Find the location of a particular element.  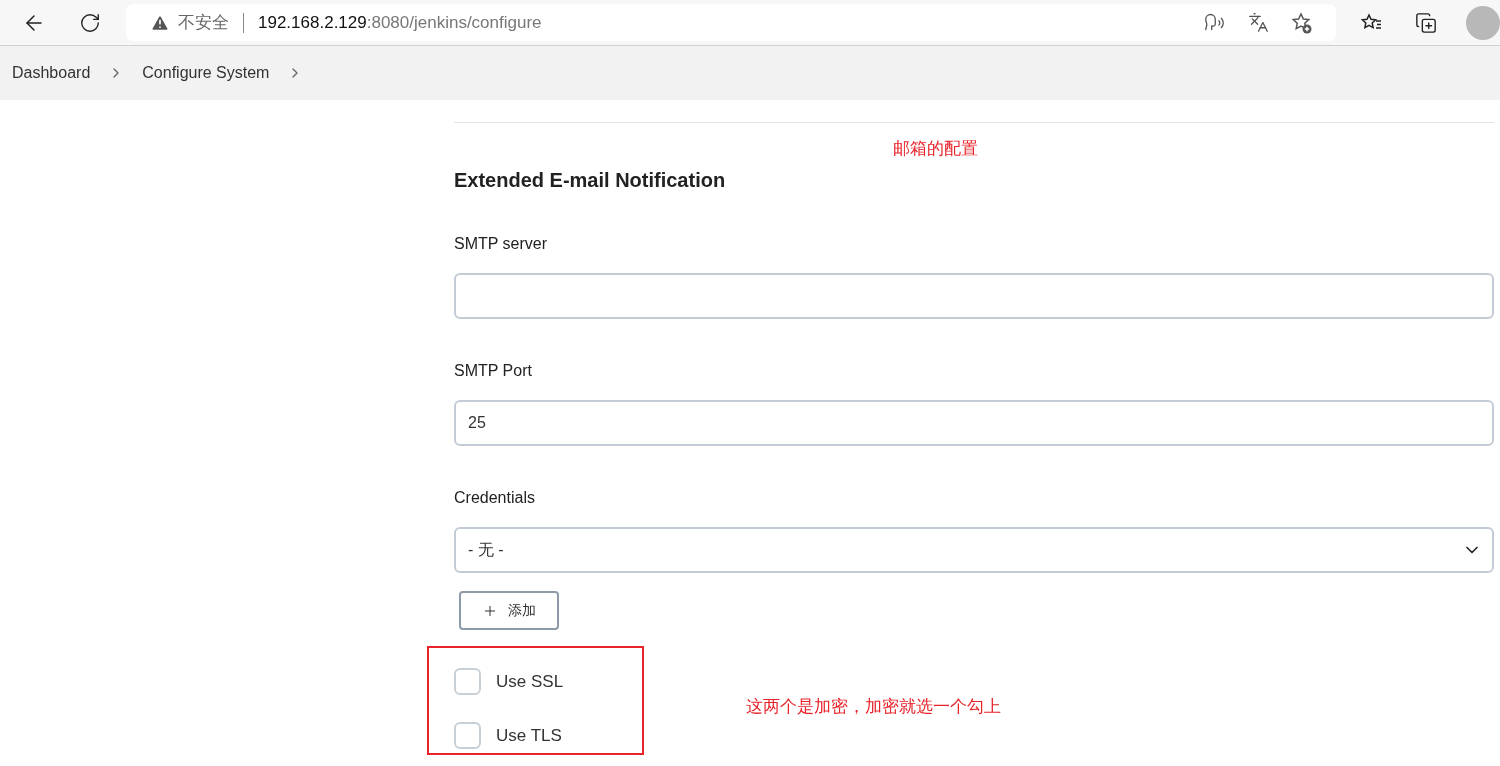

text-input is located at coordinates (974, 296).